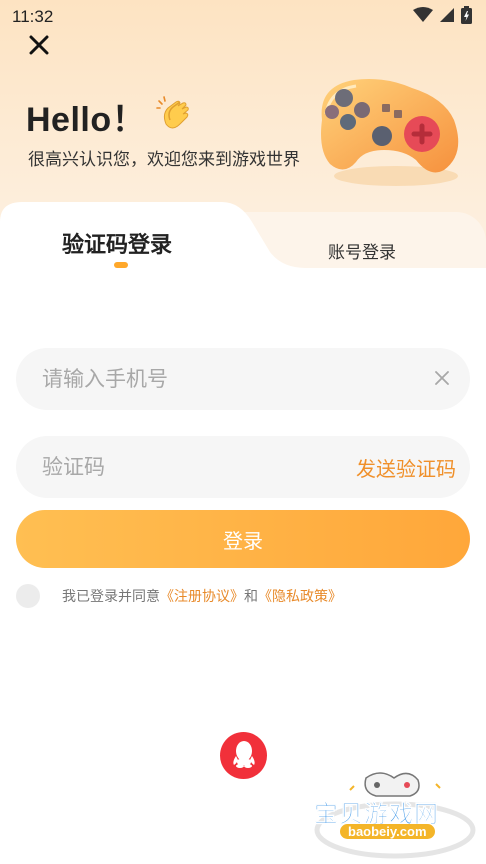 This screenshot has height=864, width=486. I want to click on status-bar: 11:32, so click(243, 17).